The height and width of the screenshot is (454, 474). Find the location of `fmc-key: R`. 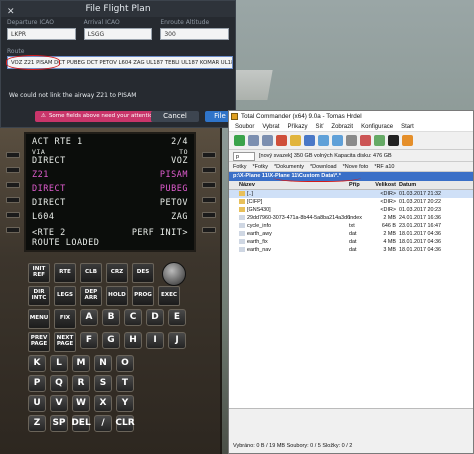

fmc-key: R is located at coordinates (81, 383).